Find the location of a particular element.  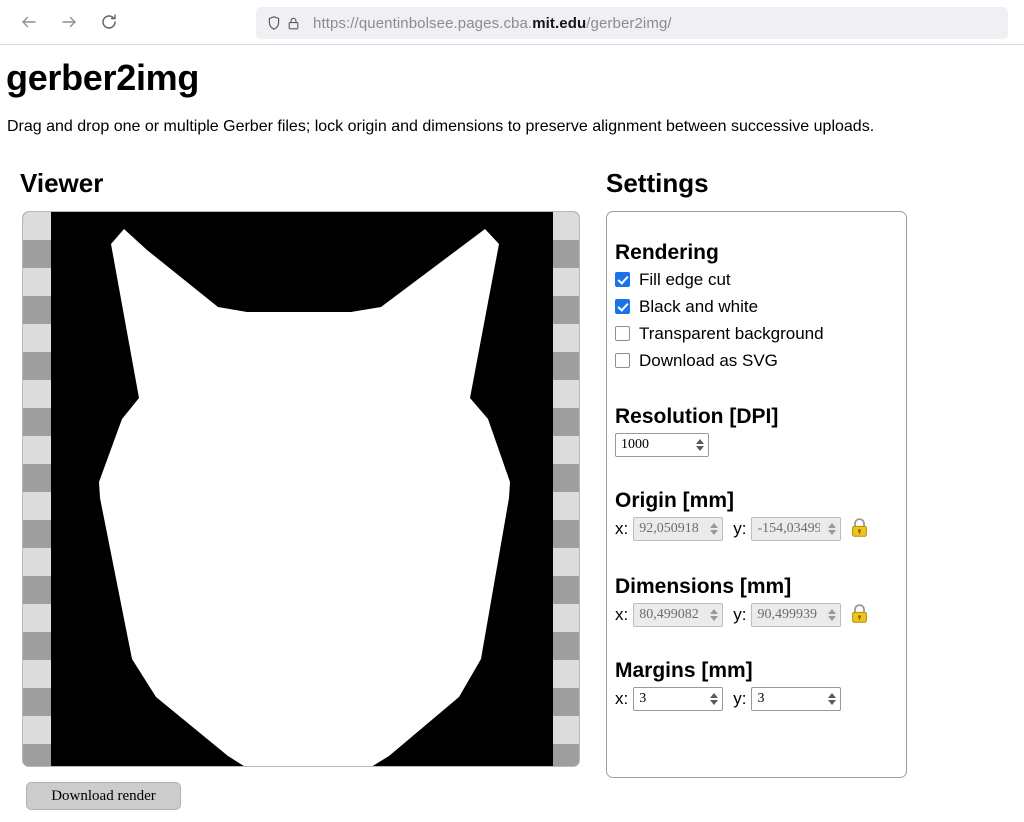

resolution-input: 1000 is located at coordinates (662, 445).